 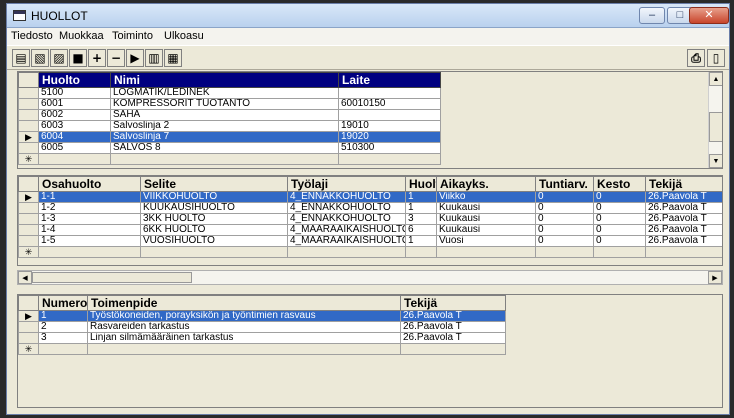 I want to click on column-header-huolto: Huolto, so click(x=74, y=80).